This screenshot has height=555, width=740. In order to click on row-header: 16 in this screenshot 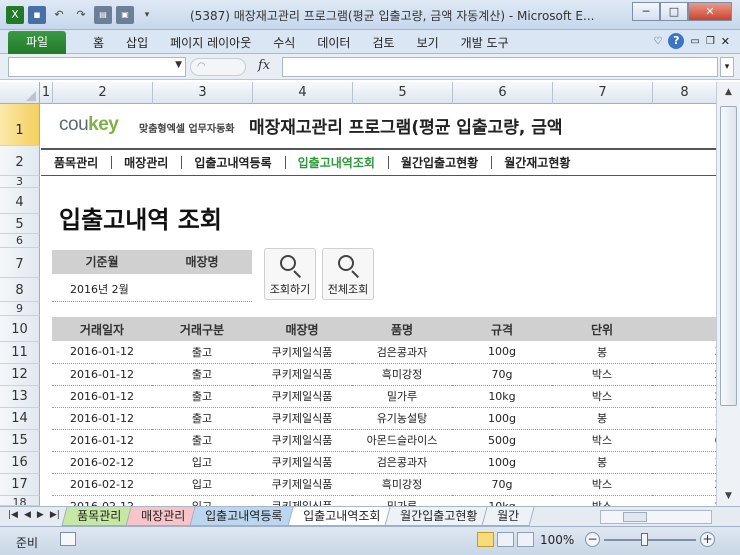, I will do `click(20, 463)`.